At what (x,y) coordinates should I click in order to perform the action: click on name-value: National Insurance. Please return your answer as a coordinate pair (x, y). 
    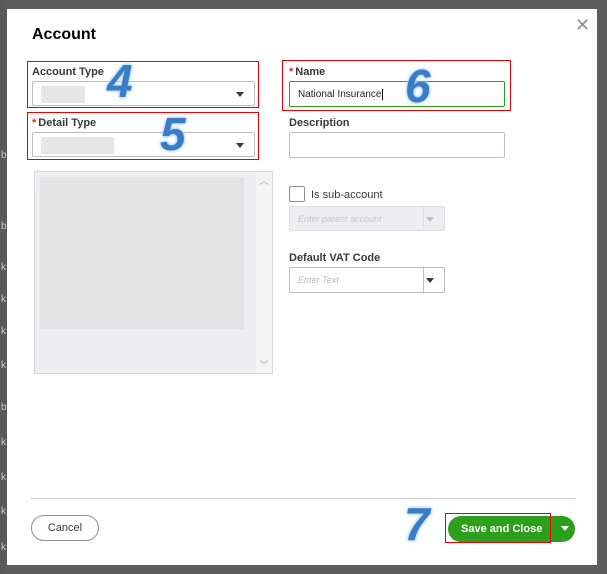
    Looking at the image, I should click on (340, 94).